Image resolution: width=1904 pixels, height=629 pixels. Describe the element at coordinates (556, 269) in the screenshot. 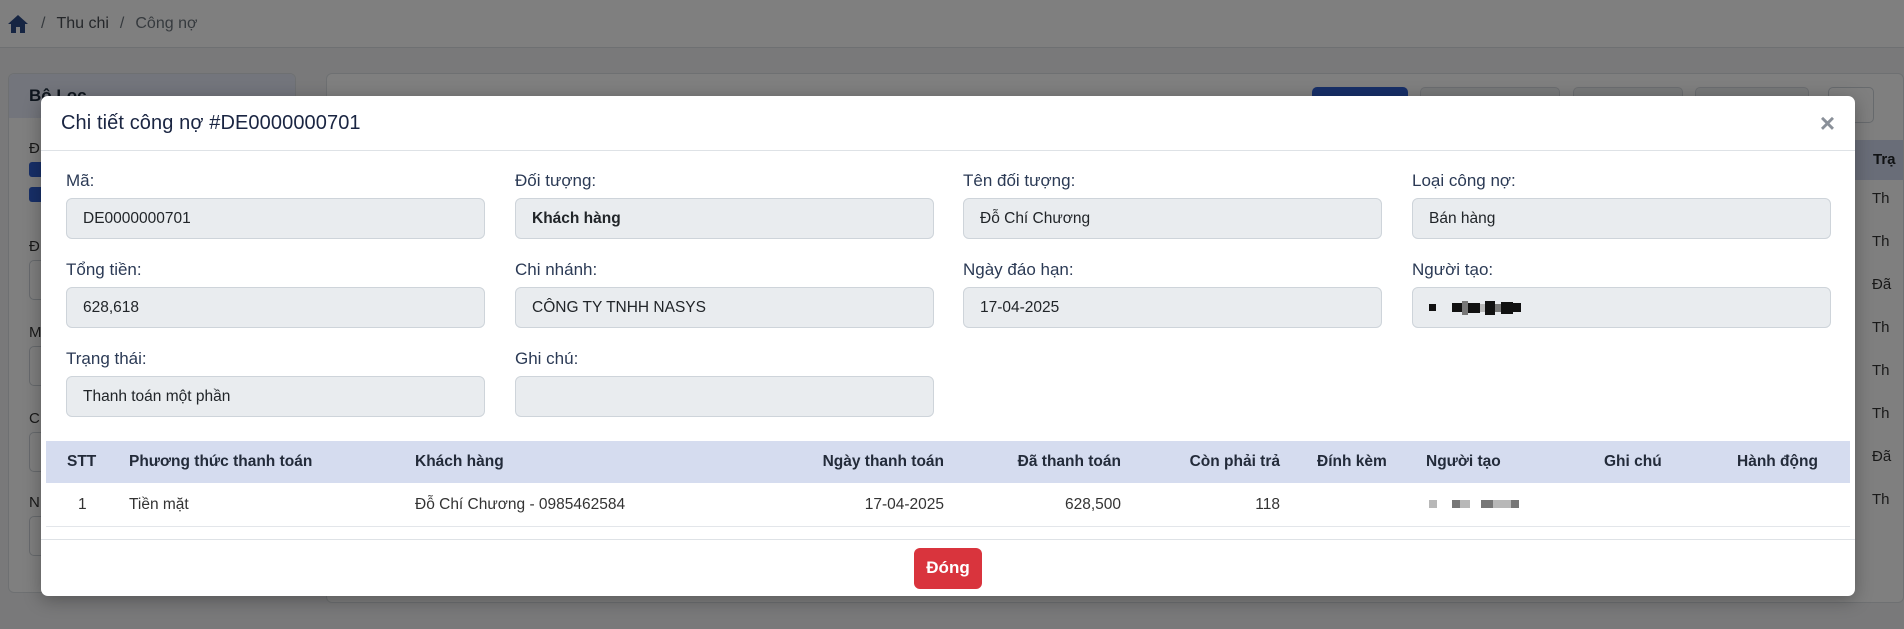

I see `field-label: Chi nhánh:` at that location.